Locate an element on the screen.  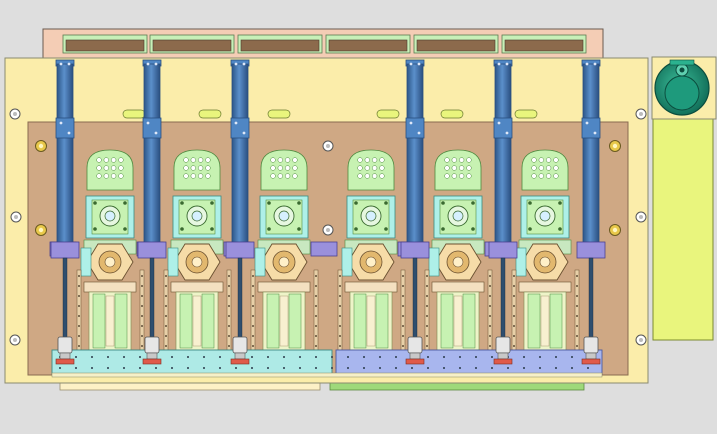
cross-beam is located at coordinates (371, 287).